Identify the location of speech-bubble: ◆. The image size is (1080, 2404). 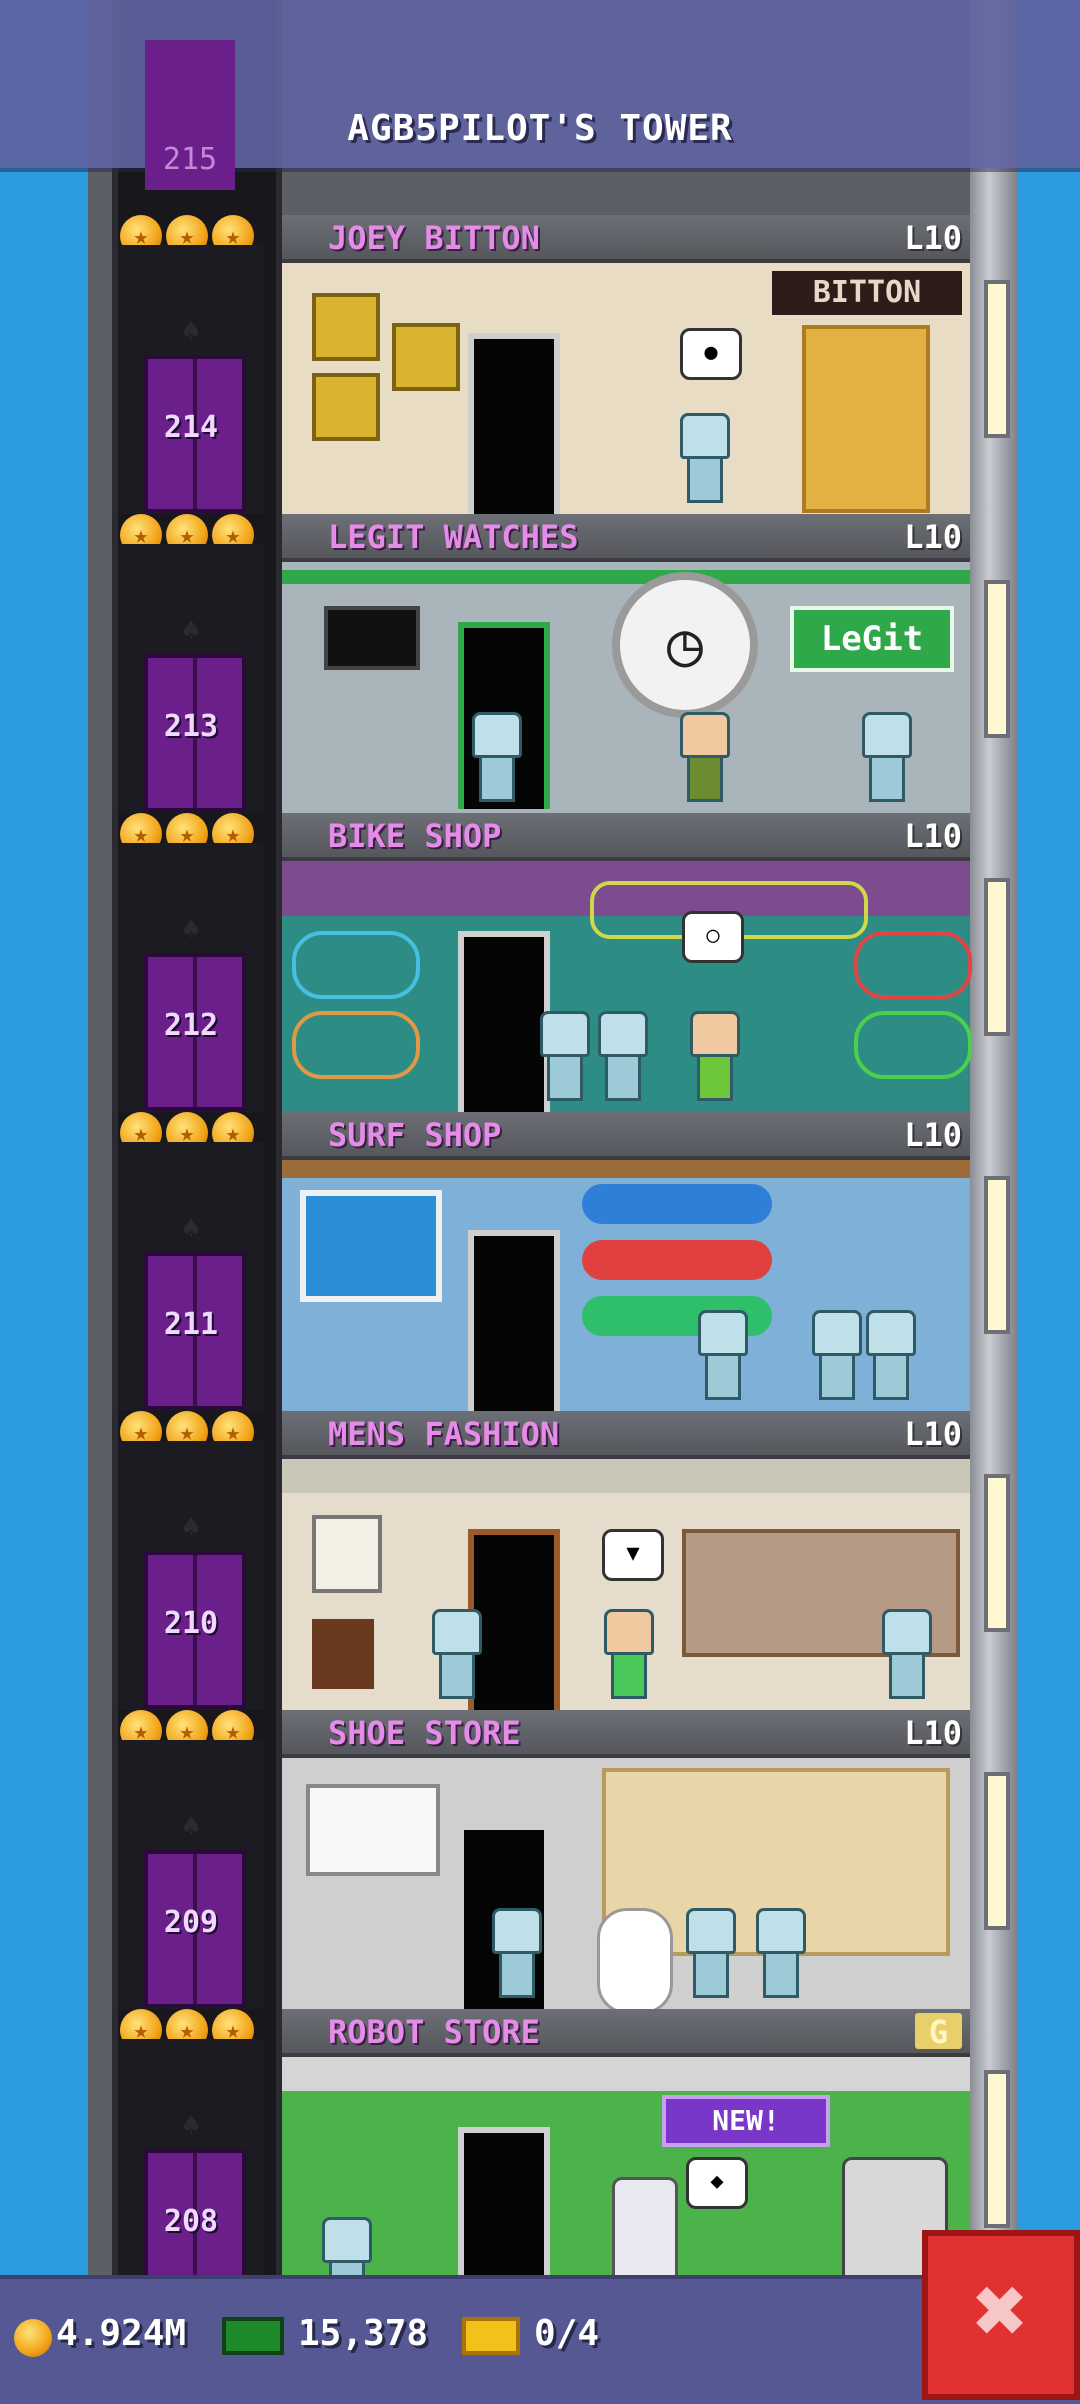
(717, 2183).